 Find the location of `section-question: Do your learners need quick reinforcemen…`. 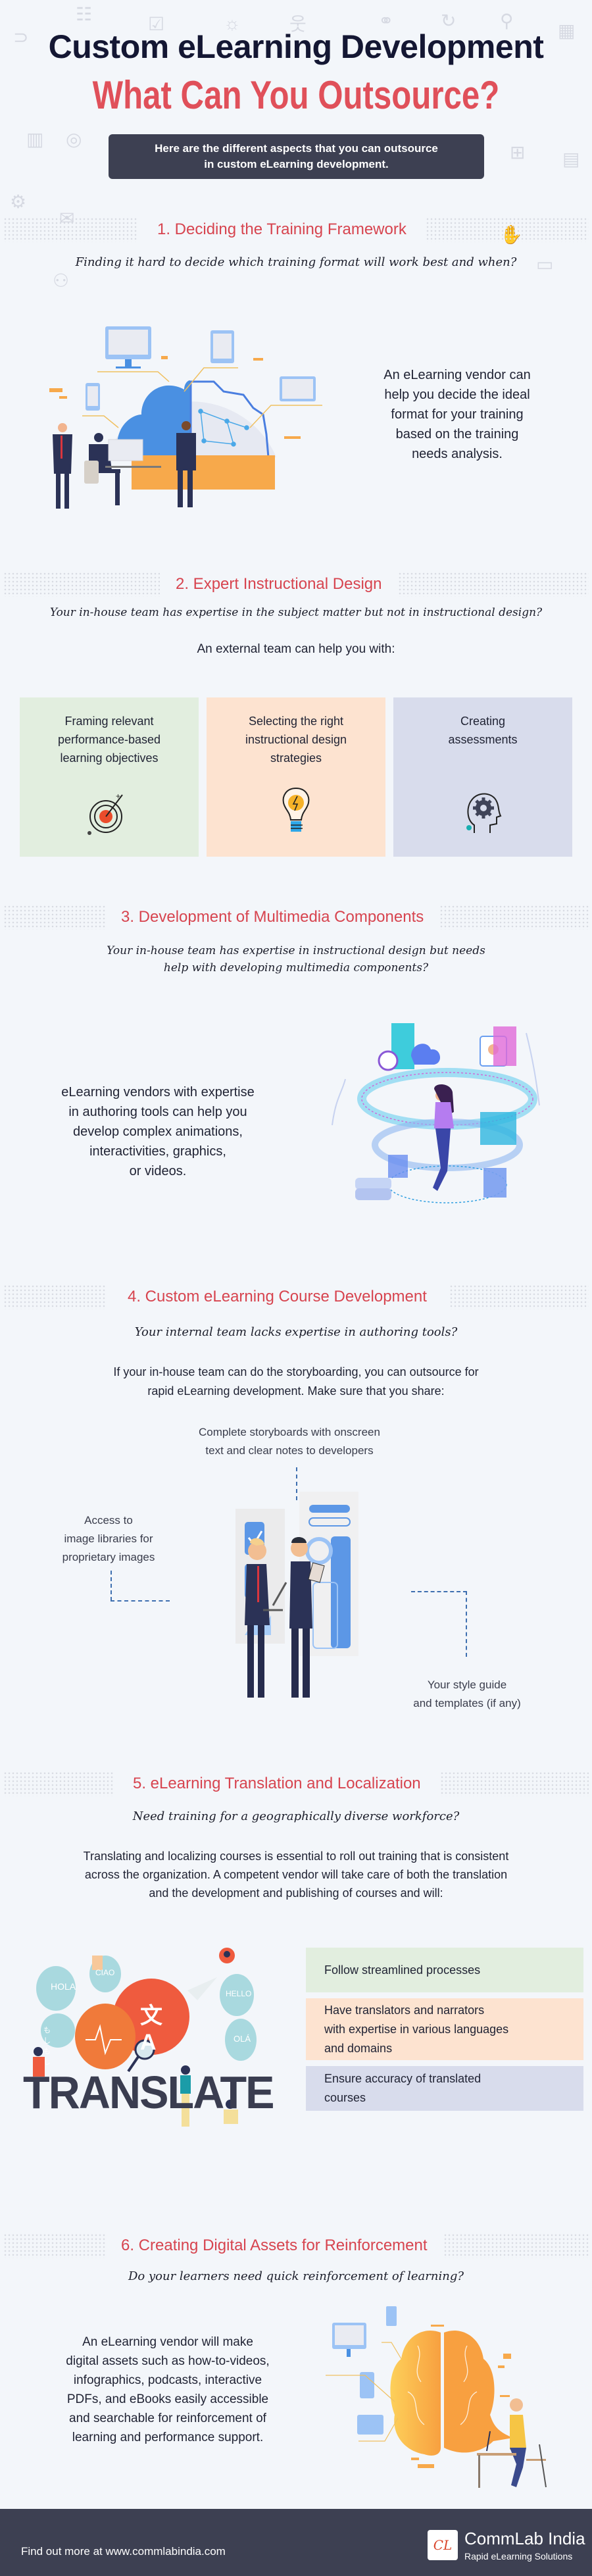

section-question: Do your learners need quick reinforcemen… is located at coordinates (296, 2276).